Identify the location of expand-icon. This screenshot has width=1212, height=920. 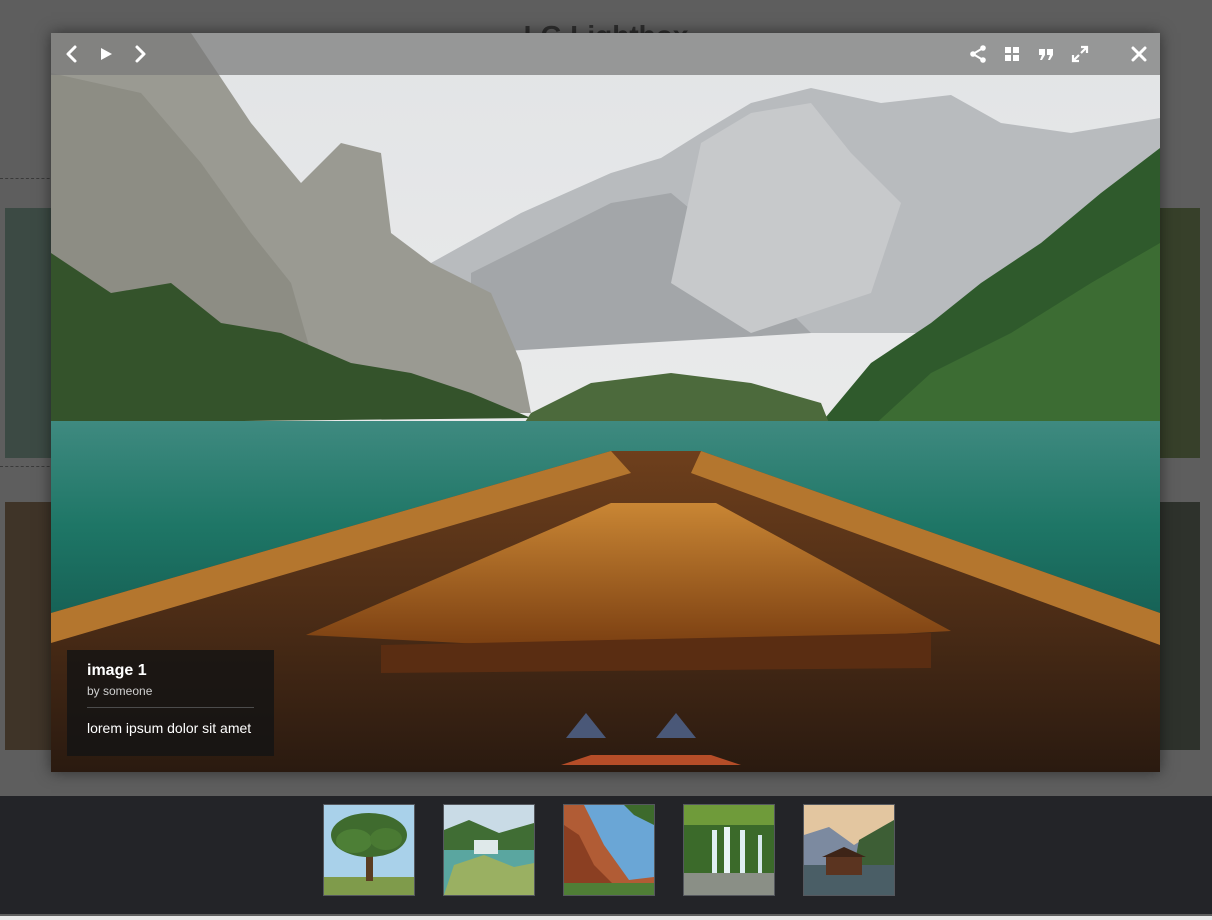
(1080, 54).